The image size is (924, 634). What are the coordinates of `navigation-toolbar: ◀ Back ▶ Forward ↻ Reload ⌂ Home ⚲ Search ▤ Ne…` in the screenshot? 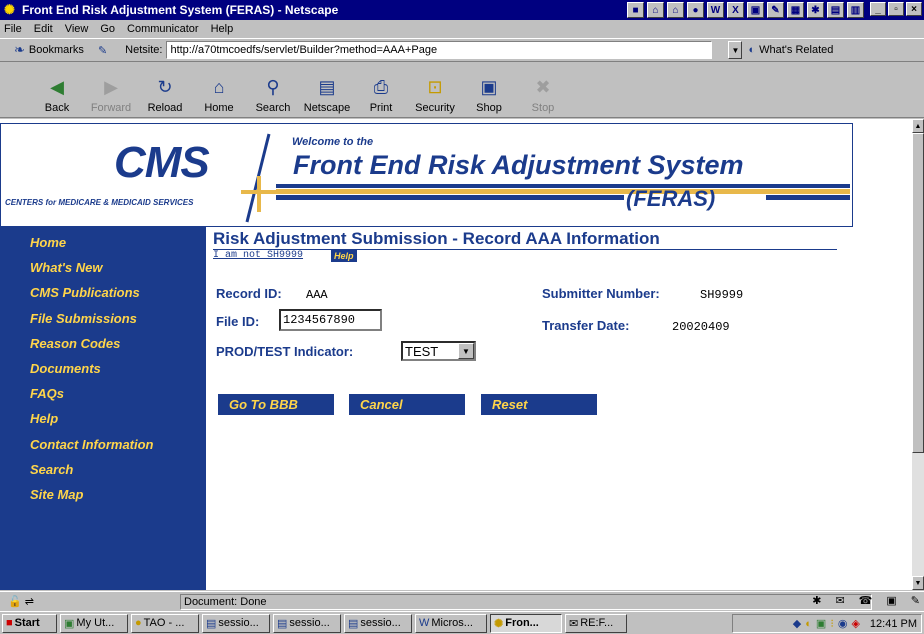 It's located at (462, 90).